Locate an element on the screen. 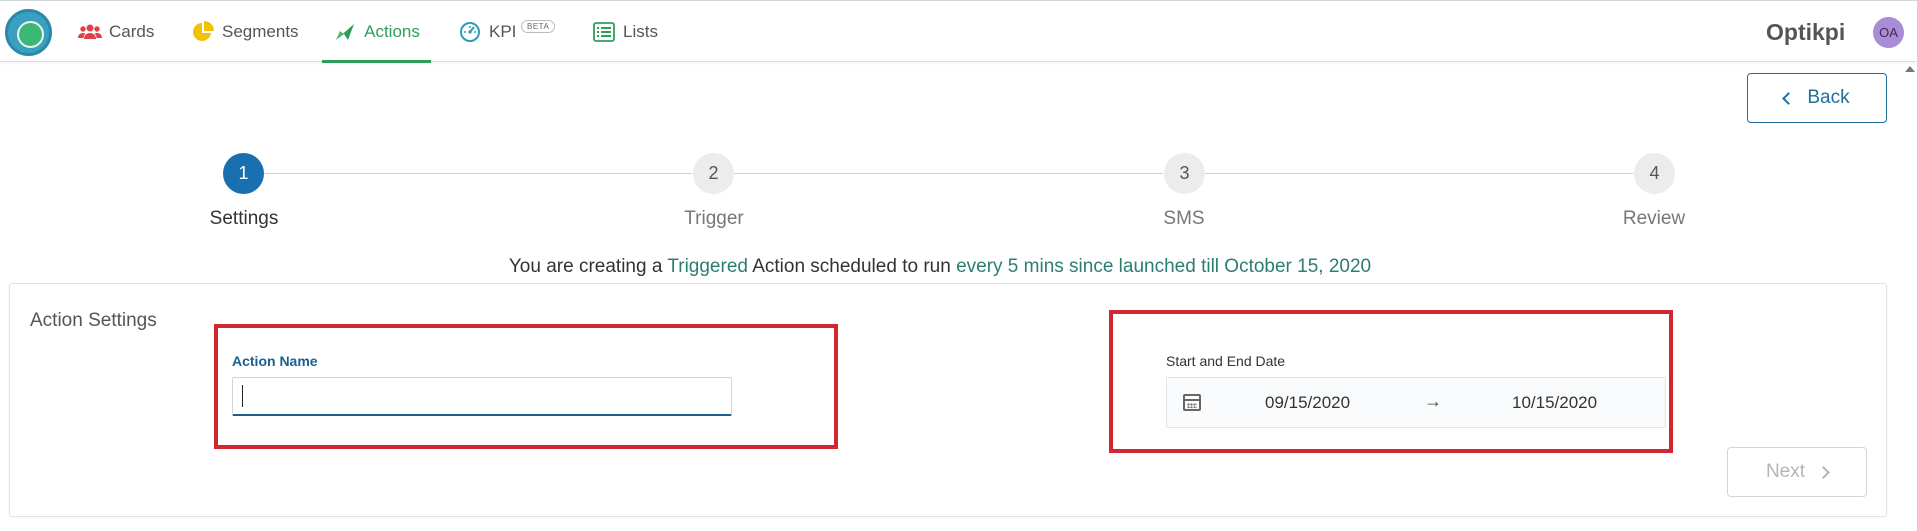  arrow-right-icon: → is located at coordinates (1433, 401).